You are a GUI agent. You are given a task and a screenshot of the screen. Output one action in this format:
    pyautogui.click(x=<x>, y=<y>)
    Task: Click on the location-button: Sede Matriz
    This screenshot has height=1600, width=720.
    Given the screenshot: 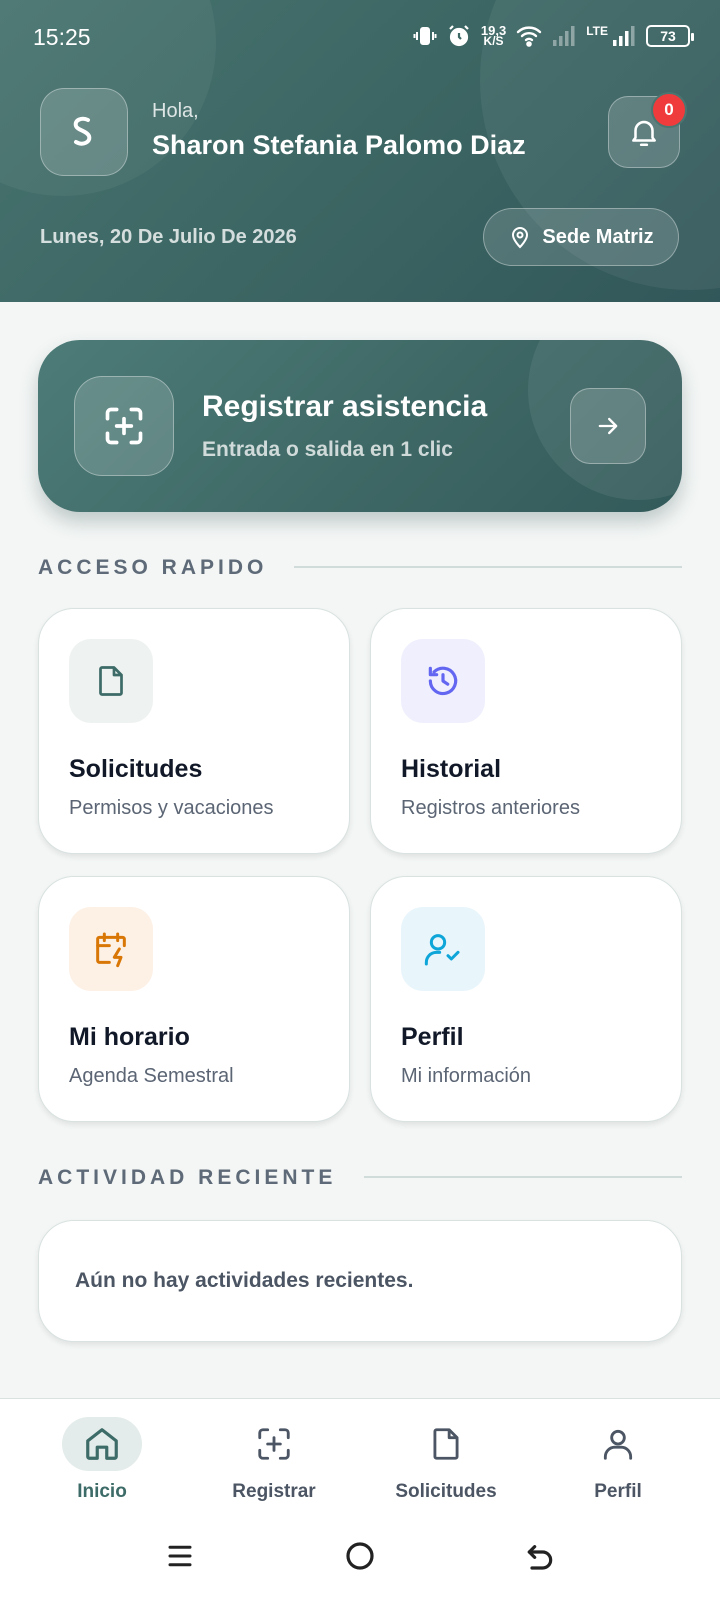 What is the action you would take?
    pyautogui.click(x=581, y=237)
    